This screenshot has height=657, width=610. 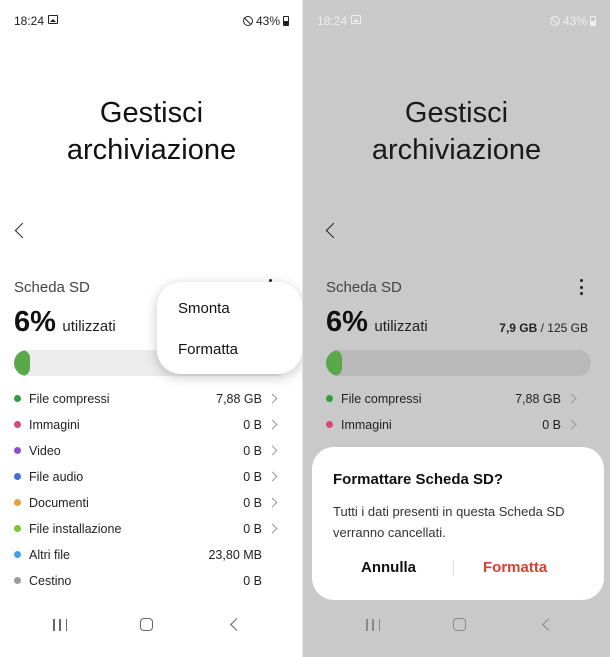 What do you see at coordinates (147, 503) in the screenshot?
I see `category-row: Documenti 0 B` at bounding box center [147, 503].